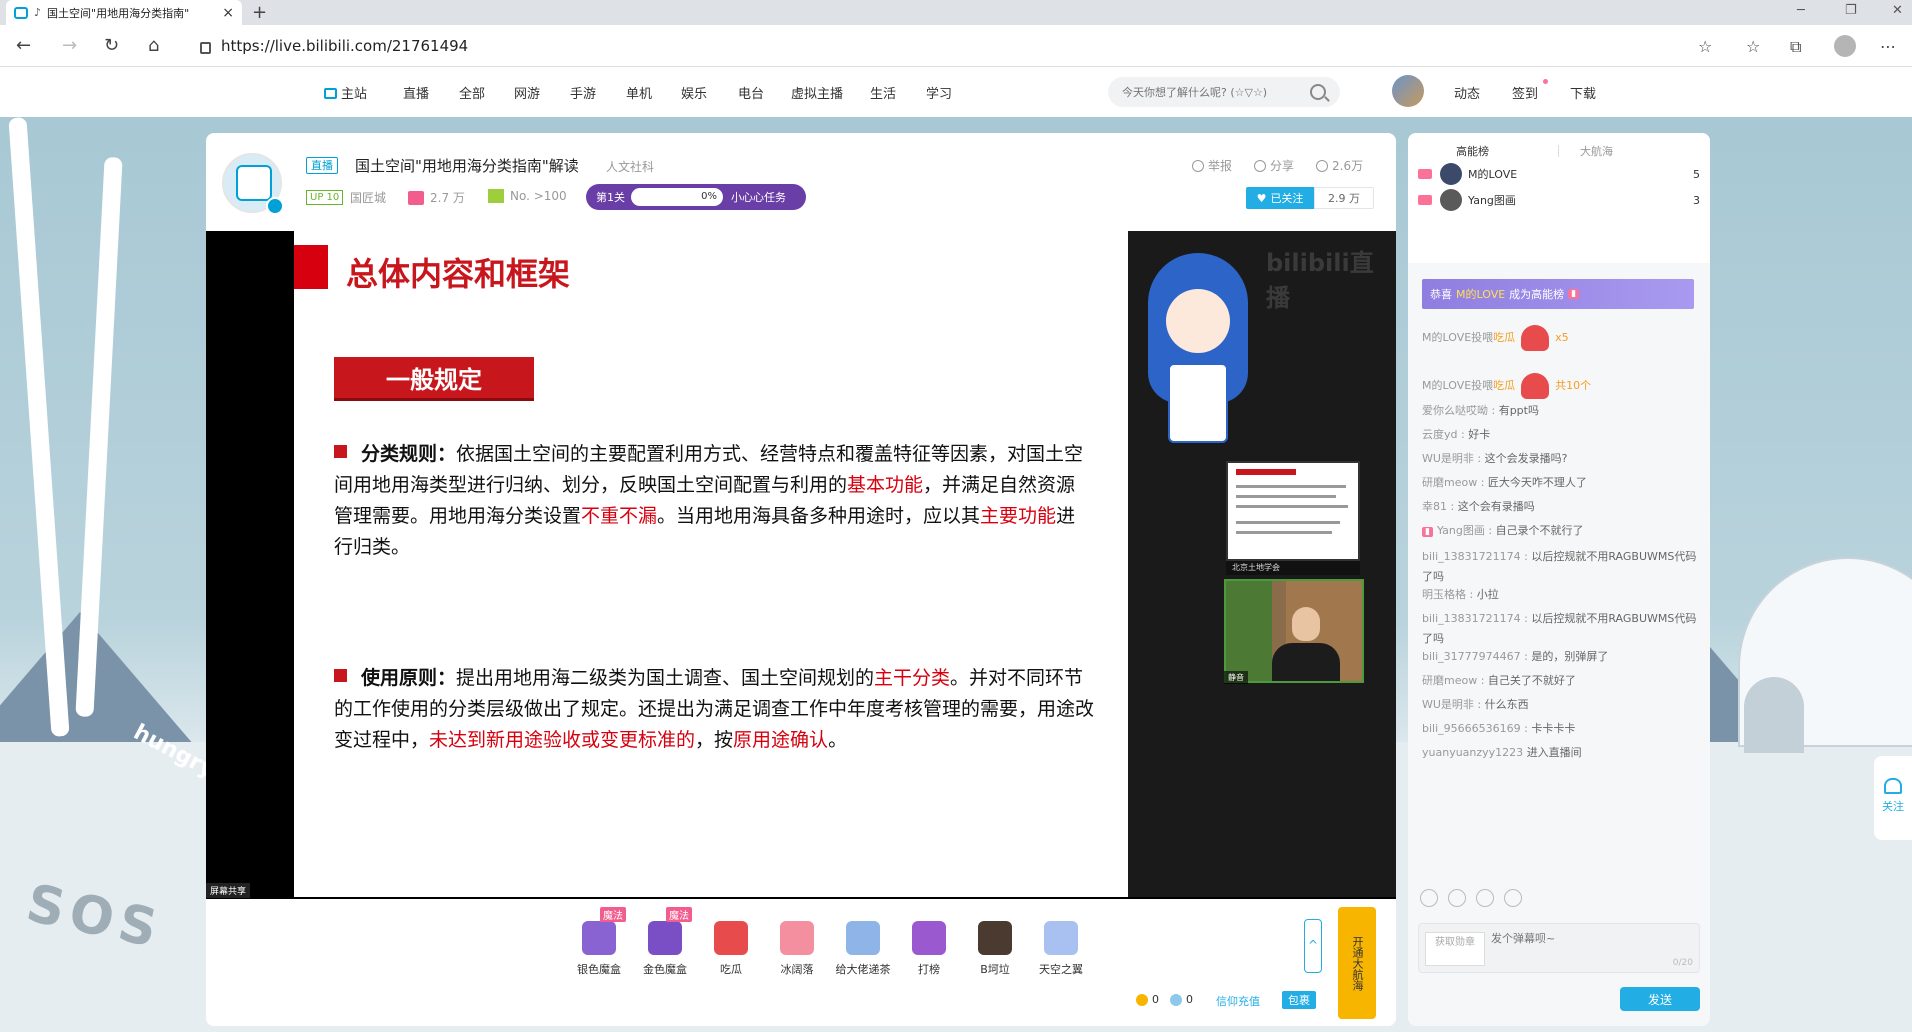 This screenshot has width=1912, height=1032. What do you see at coordinates (696, 197) in the screenshot?
I see `task-progress-bar: 第1关 0% 小心心任务` at bounding box center [696, 197].